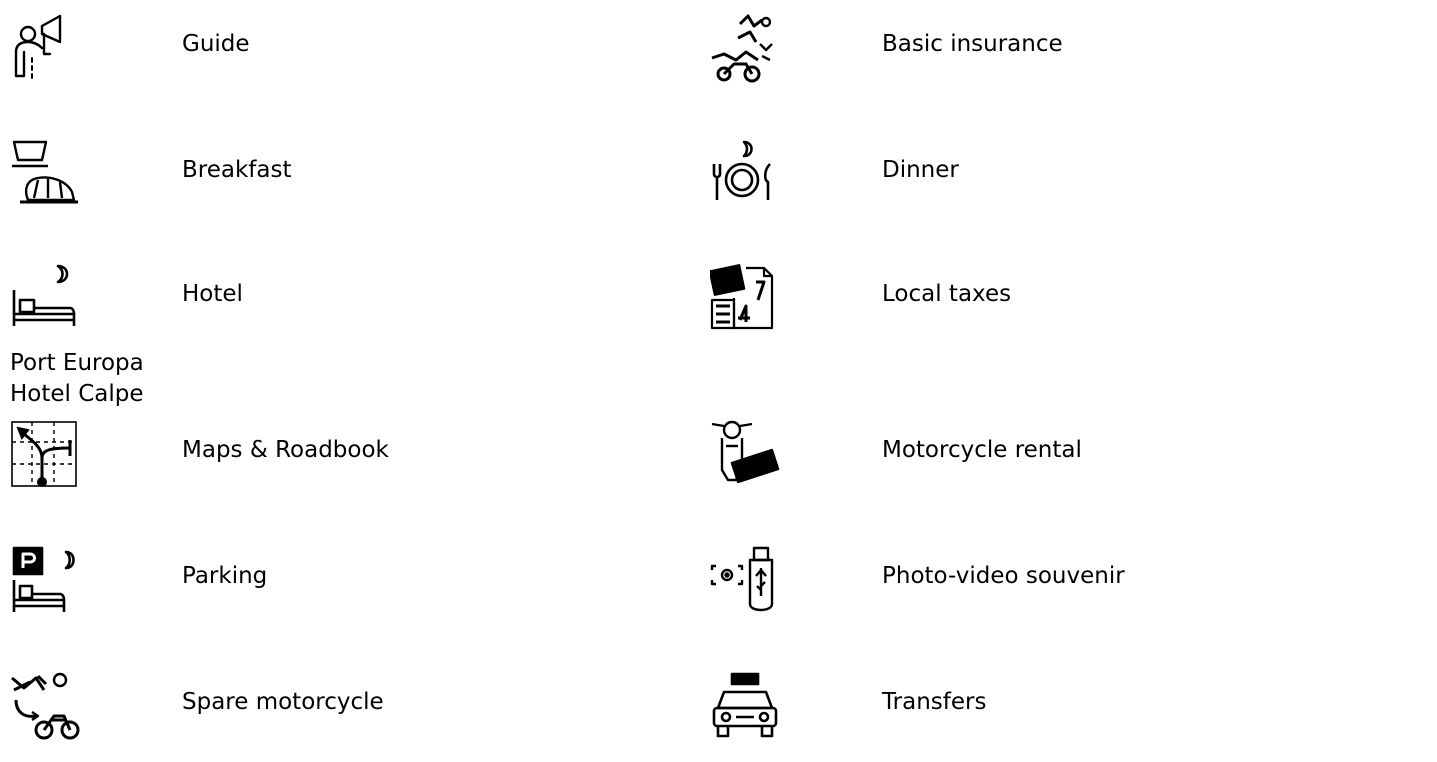  What do you see at coordinates (982, 450) in the screenshot?
I see `inclusion-label: Motorcycle rental` at bounding box center [982, 450].